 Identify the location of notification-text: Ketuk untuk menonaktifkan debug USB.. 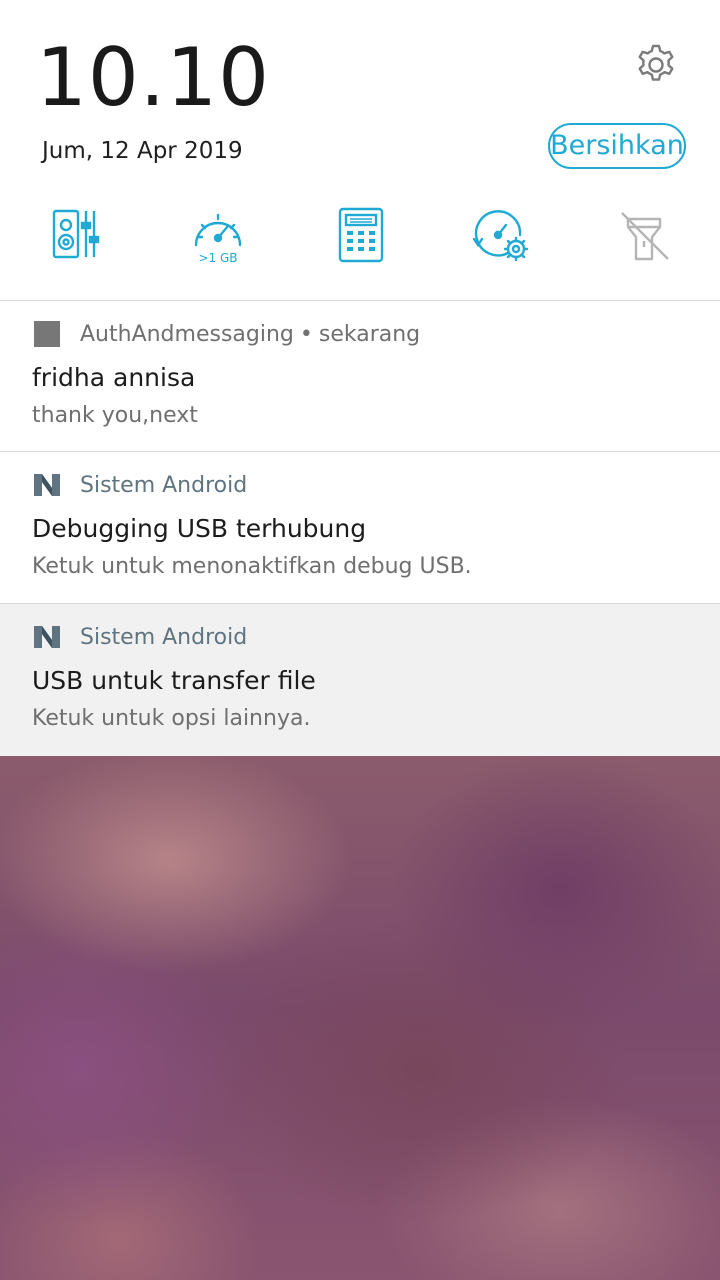
(252, 566).